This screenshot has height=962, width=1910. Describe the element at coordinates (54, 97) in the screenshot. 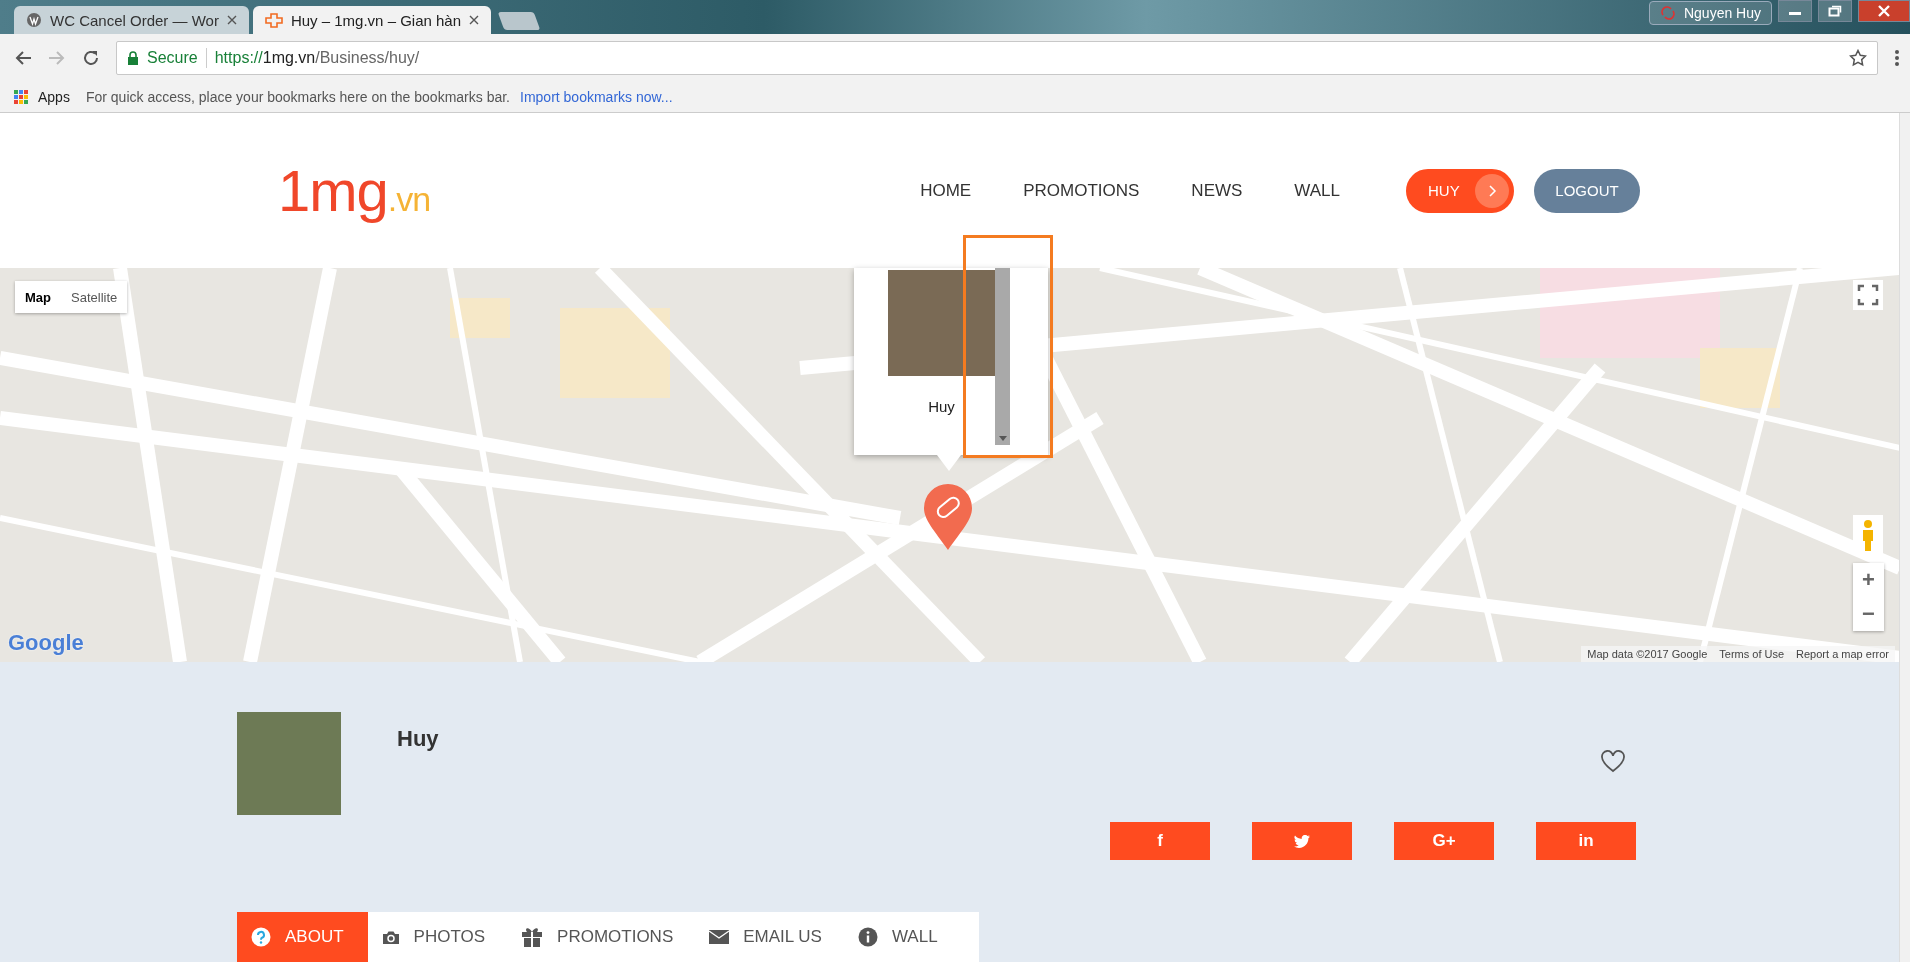

I see `apps-link: Apps` at that location.